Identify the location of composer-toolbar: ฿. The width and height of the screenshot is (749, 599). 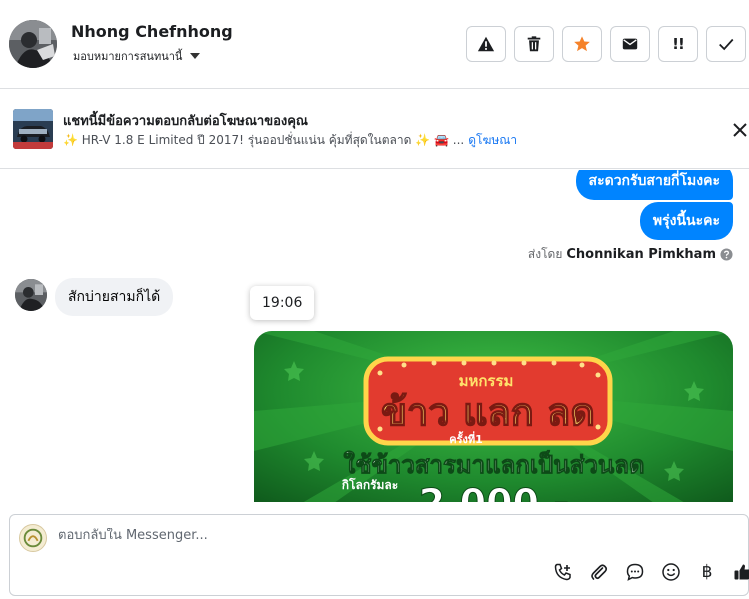
(651, 572).